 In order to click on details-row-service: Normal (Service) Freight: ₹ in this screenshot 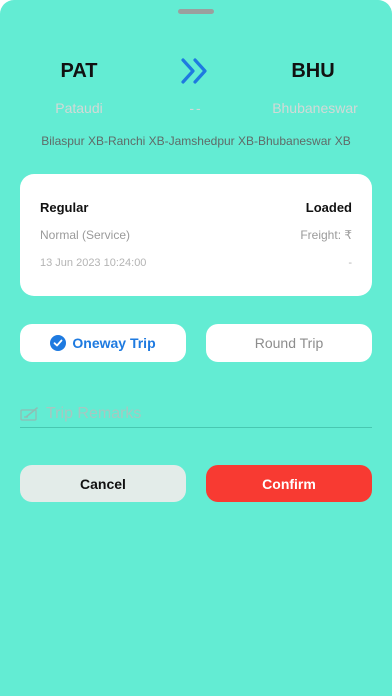, I will do `click(196, 235)`.